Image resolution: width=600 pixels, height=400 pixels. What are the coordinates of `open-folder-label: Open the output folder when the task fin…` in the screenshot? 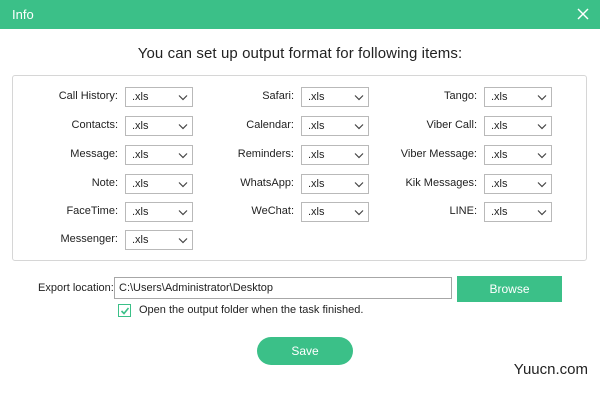 It's located at (251, 310).